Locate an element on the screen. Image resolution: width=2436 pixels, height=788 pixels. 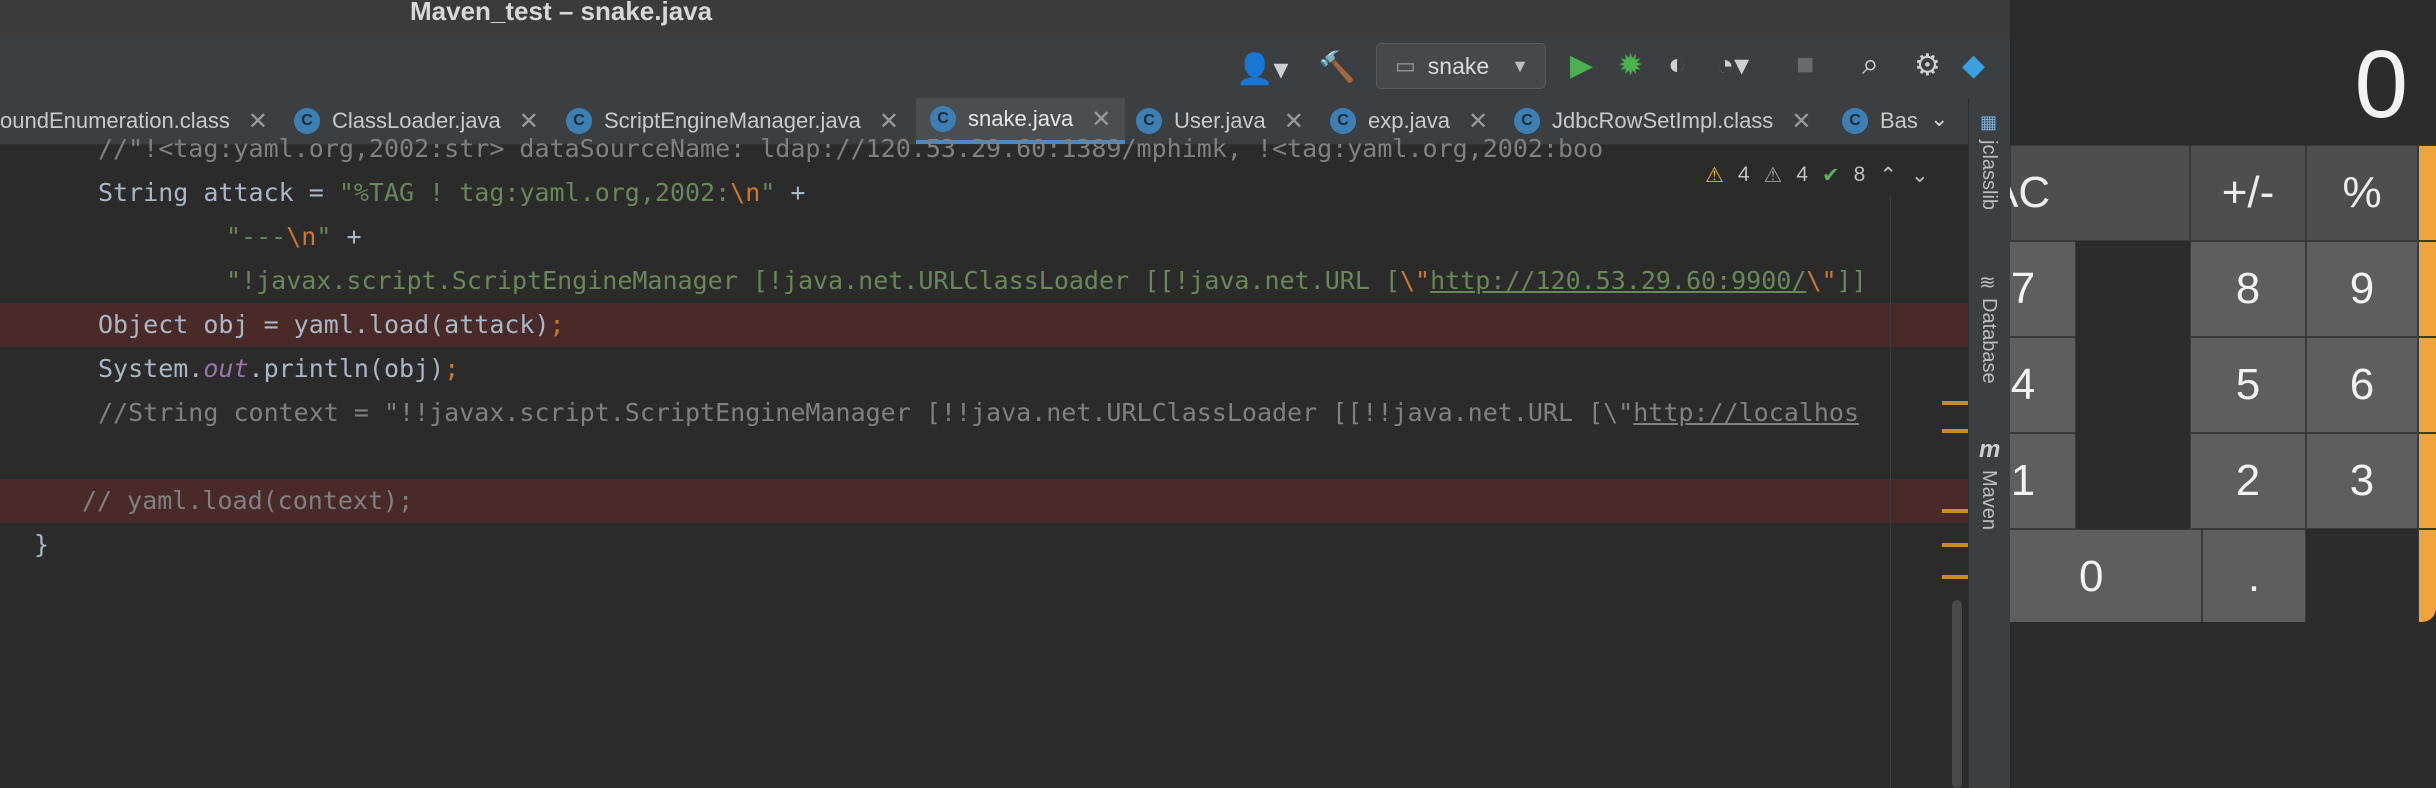
plugin-icon: ◆ is located at coordinates (1973, 65).